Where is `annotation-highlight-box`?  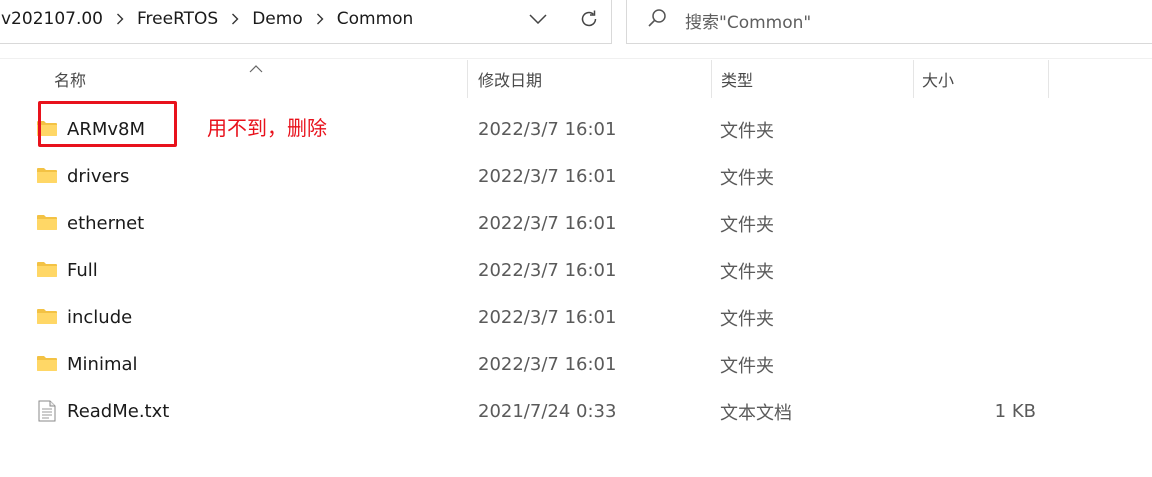
annotation-highlight-box is located at coordinates (107, 124).